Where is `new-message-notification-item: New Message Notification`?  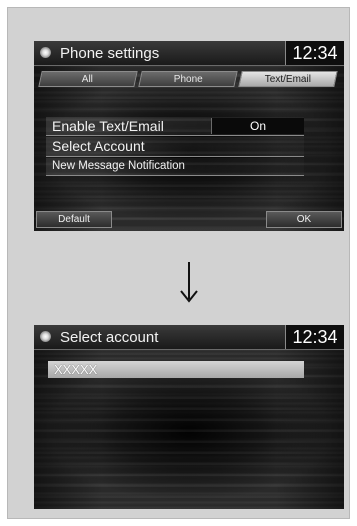
new-message-notification-item: New Message Notification is located at coordinates (175, 167).